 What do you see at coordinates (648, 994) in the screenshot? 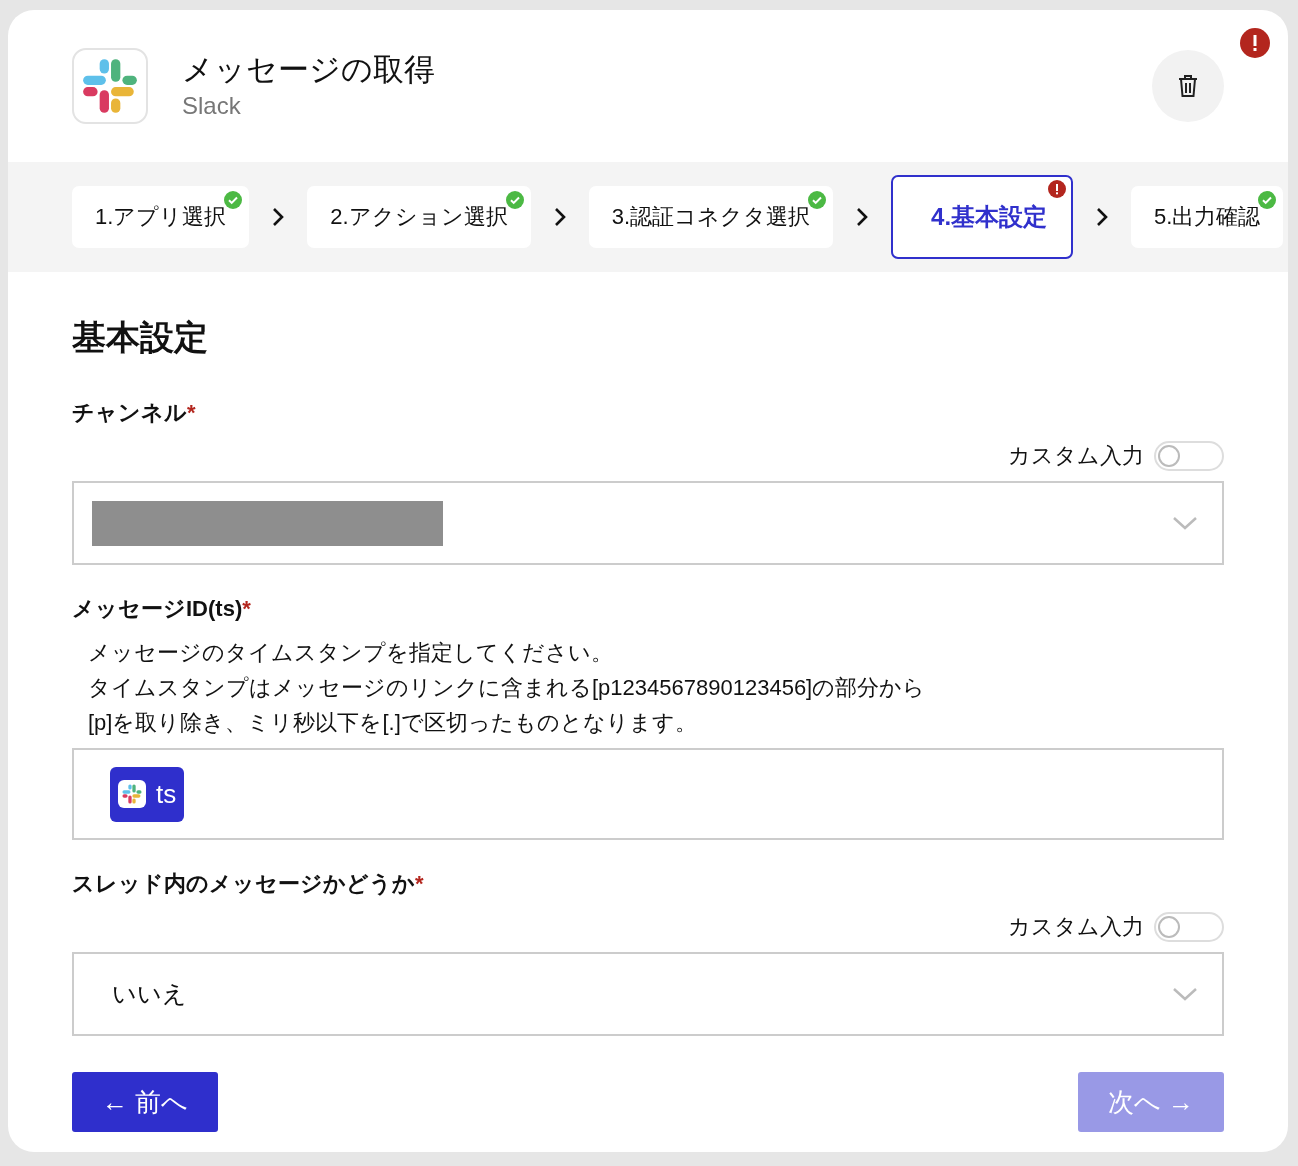
I see `select-field: いいえ` at bounding box center [648, 994].